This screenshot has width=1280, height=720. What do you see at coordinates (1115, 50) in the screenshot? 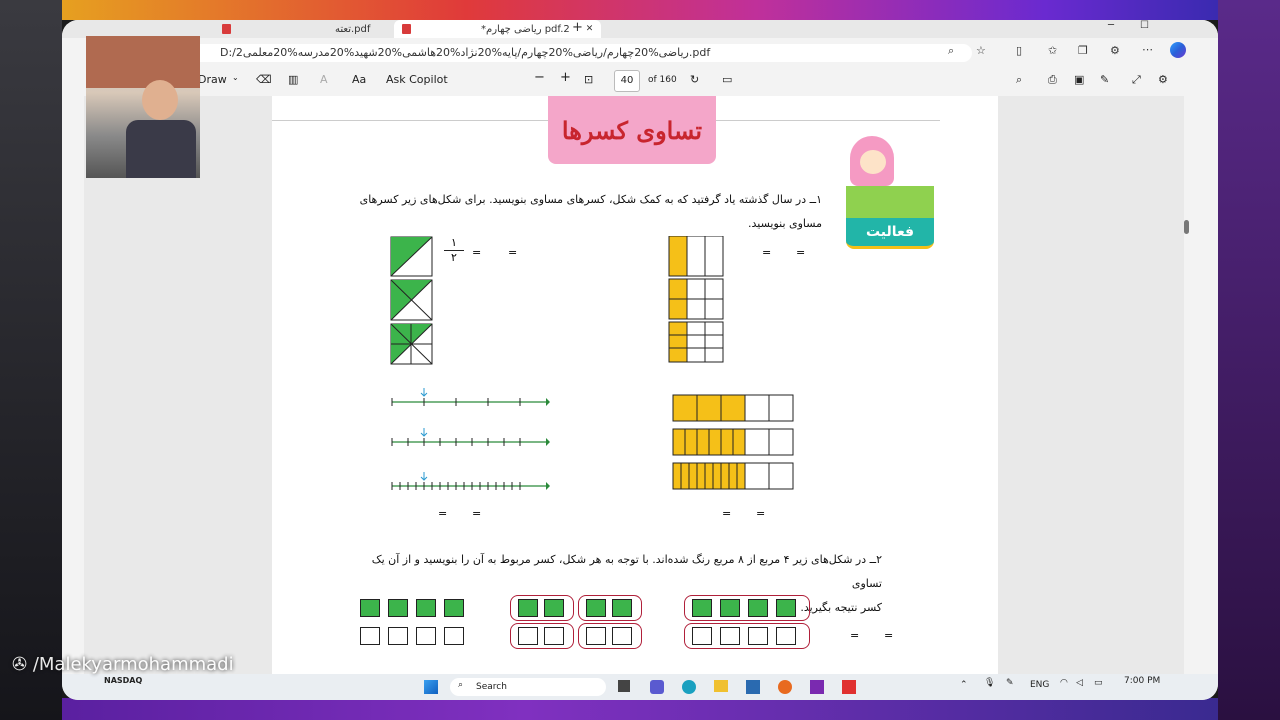
I see `extensions-icon: ⚙` at bounding box center [1115, 50].